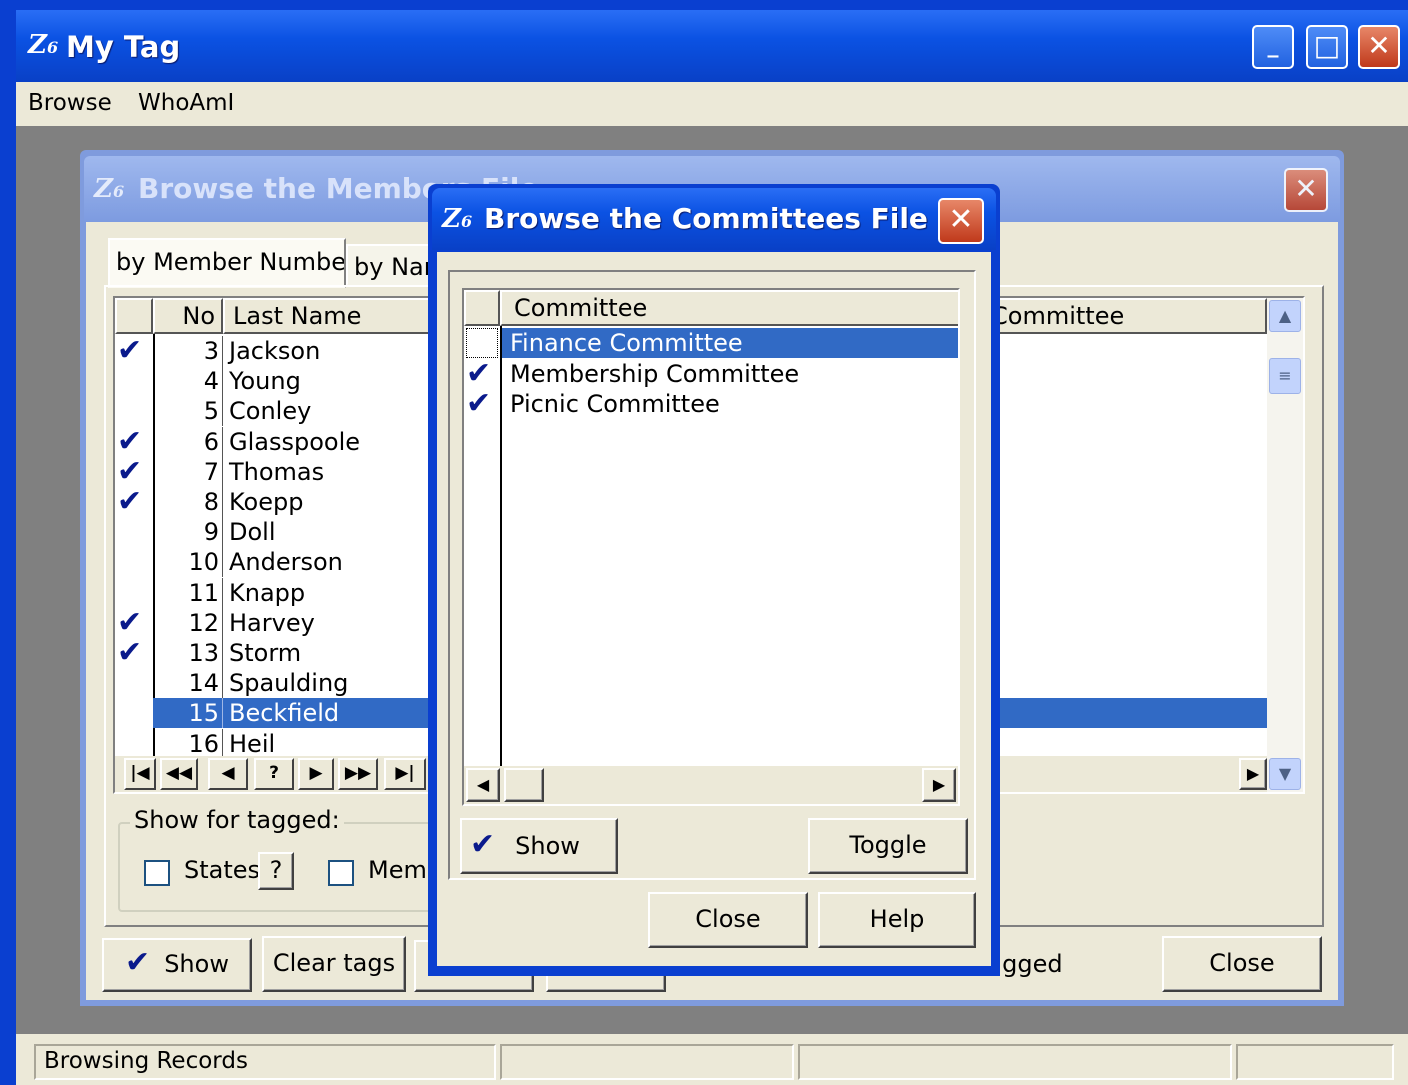 This screenshot has height=1085, width=1408. What do you see at coordinates (211, 502) in the screenshot?
I see `member-number-cell: 8` at bounding box center [211, 502].